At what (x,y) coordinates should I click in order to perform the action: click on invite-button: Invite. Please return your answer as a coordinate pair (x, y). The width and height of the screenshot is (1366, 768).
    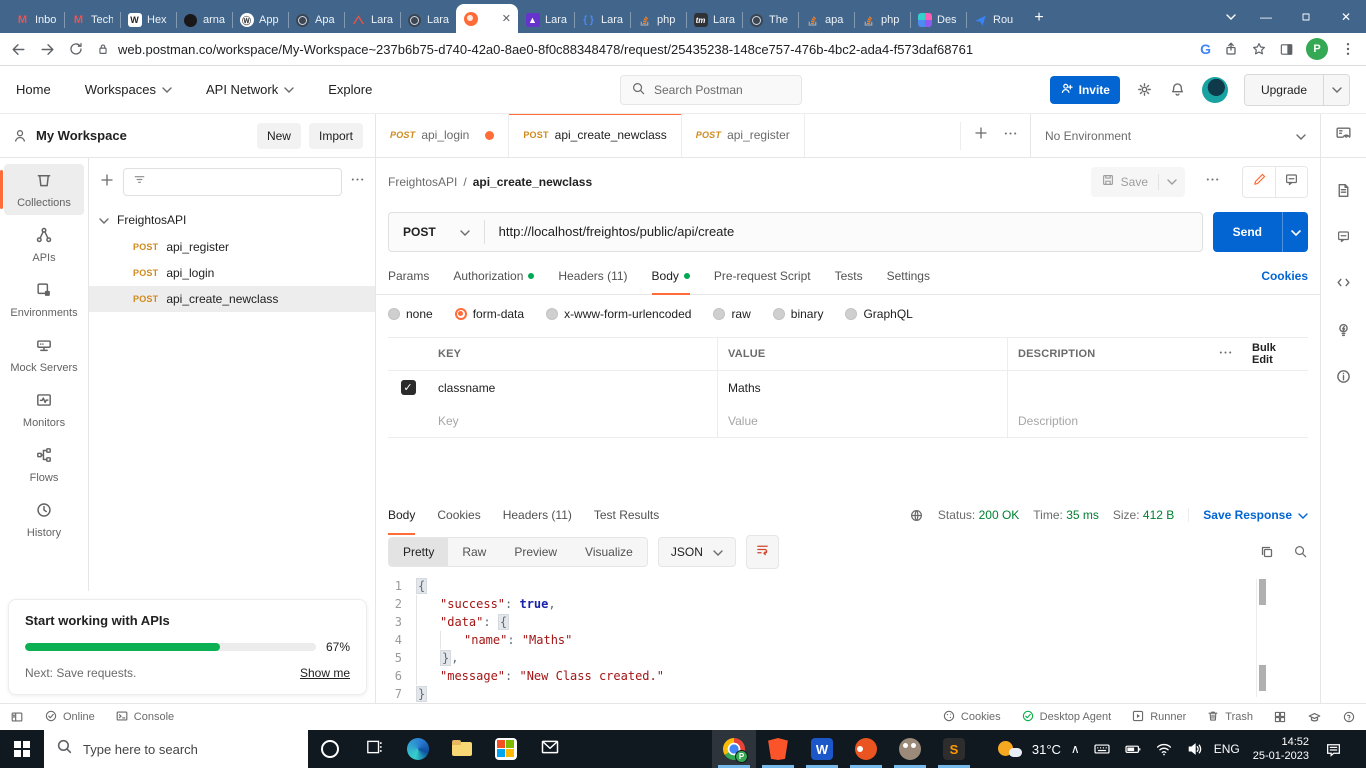
    Looking at the image, I should click on (1084, 89).